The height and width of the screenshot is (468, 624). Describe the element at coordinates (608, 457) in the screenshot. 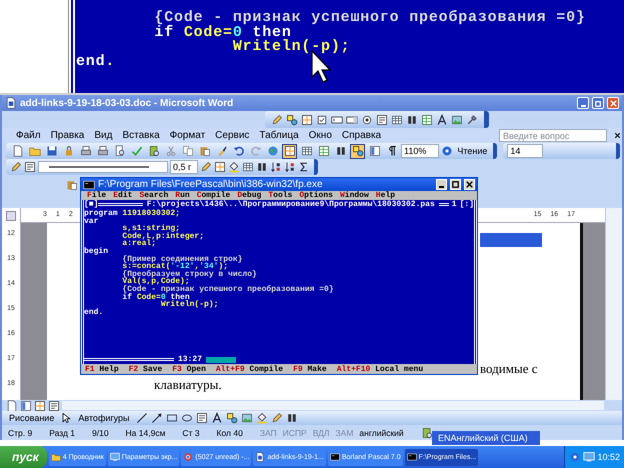

I see `clock: 10:52` at that location.